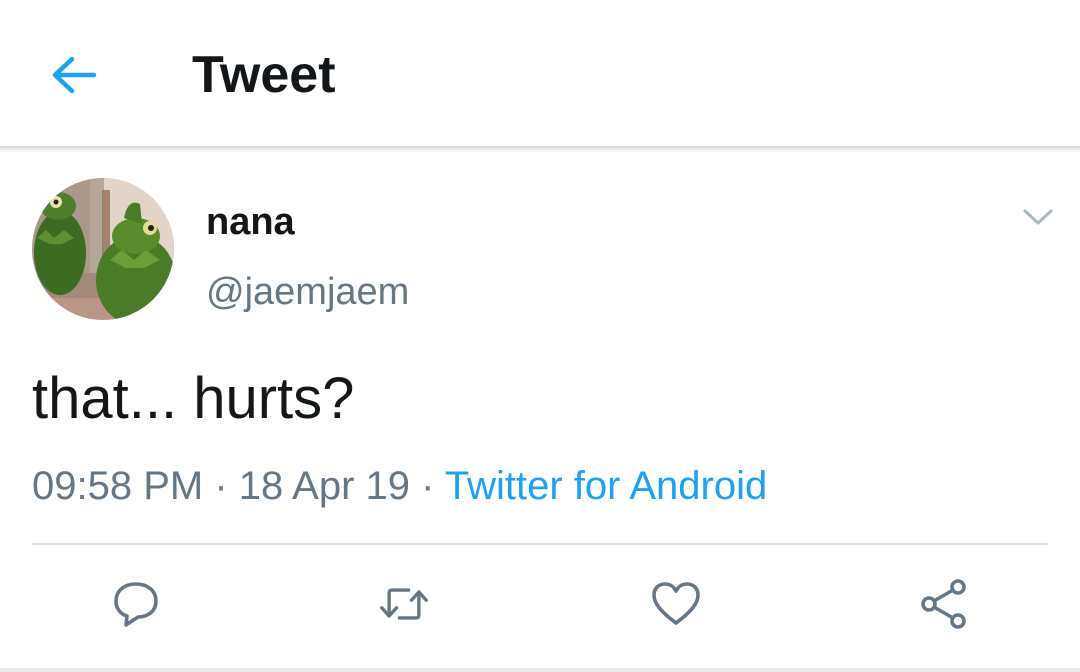  What do you see at coordinates (540, 149) in the screenshot?
I see `header-divider` at bounding box center [540, 149].